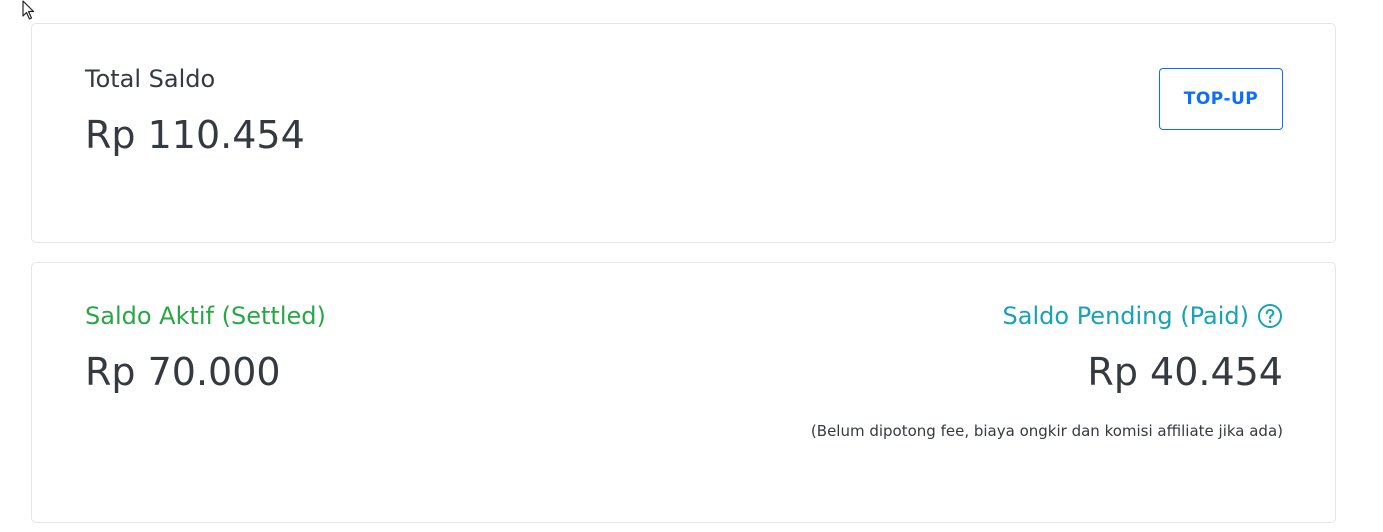 This screenshot has height=532, width=1383. What do you see at coordinates (183, 372) in the screenshot?
I see `active-balance-amount: Rp 70.000` at bounding box center [183, 372].